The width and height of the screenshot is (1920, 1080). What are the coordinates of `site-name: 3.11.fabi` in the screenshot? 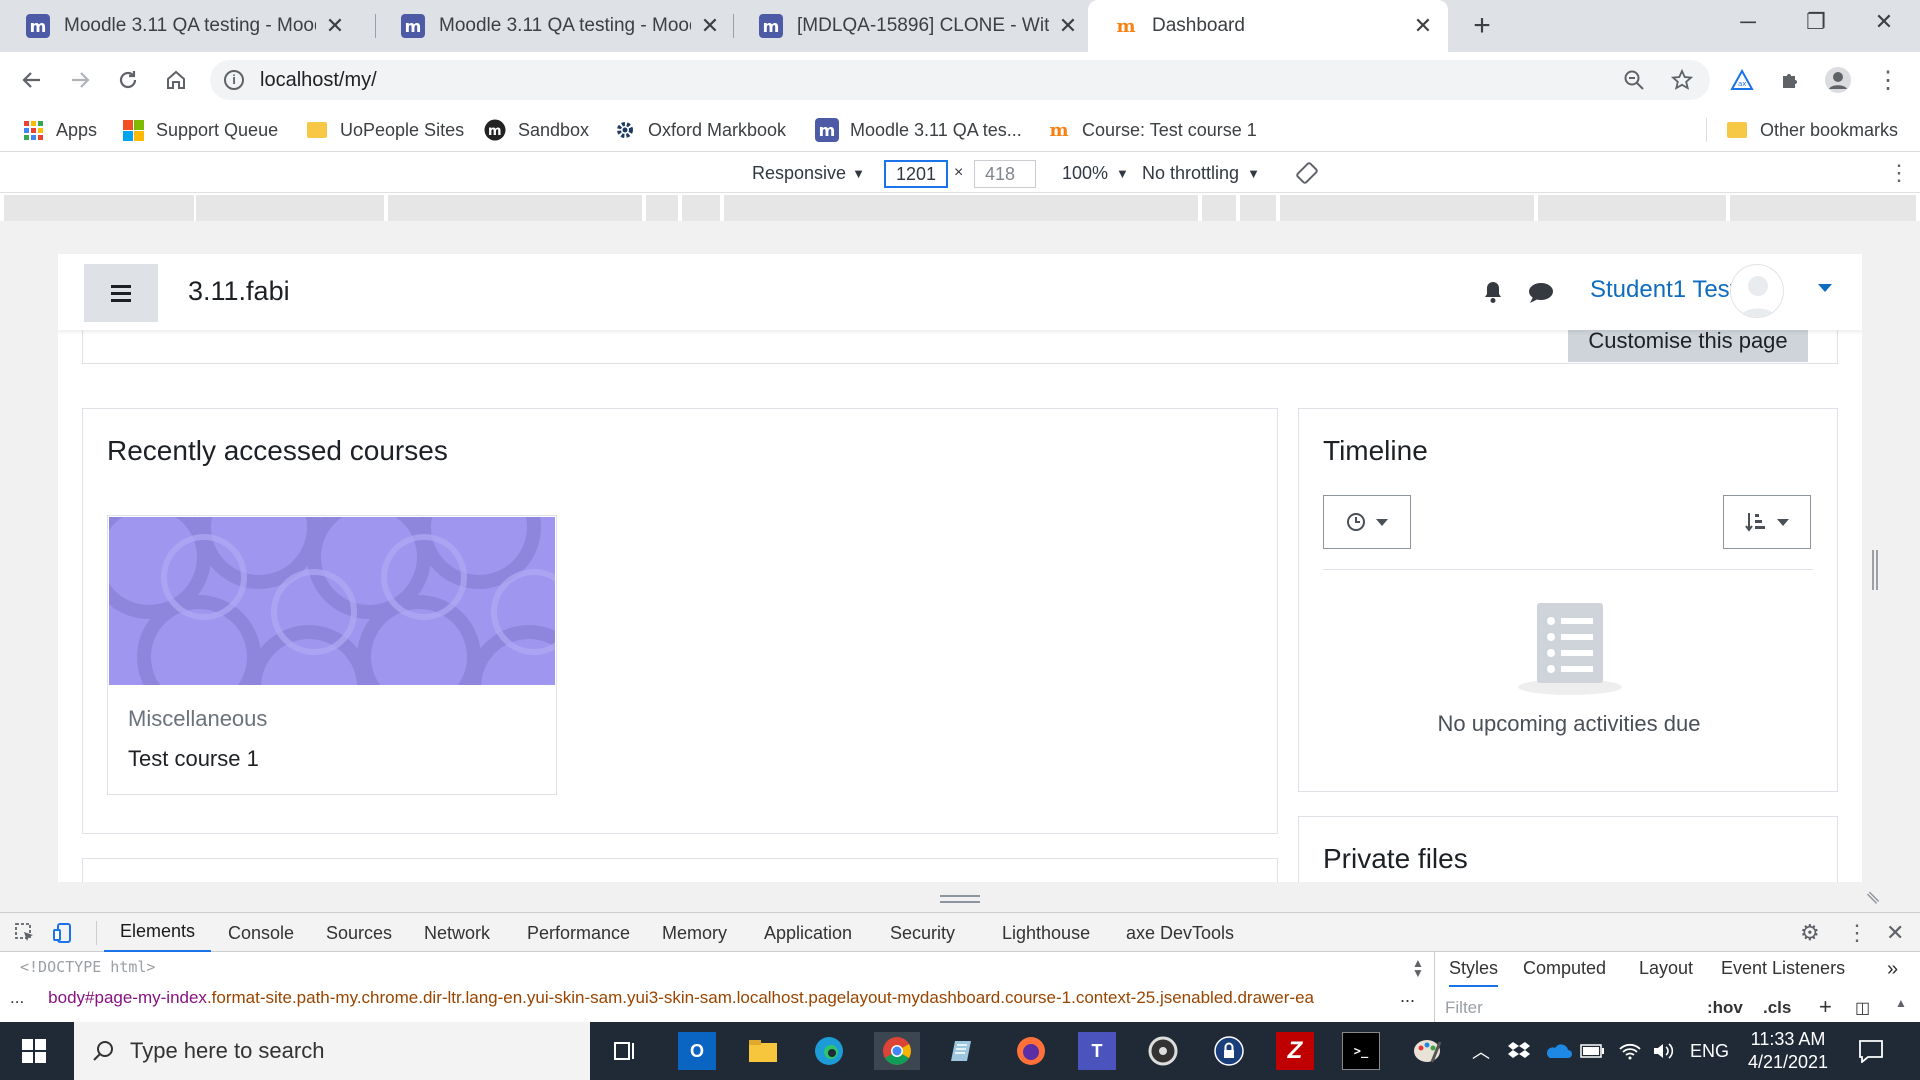 It's located at (239, 291).